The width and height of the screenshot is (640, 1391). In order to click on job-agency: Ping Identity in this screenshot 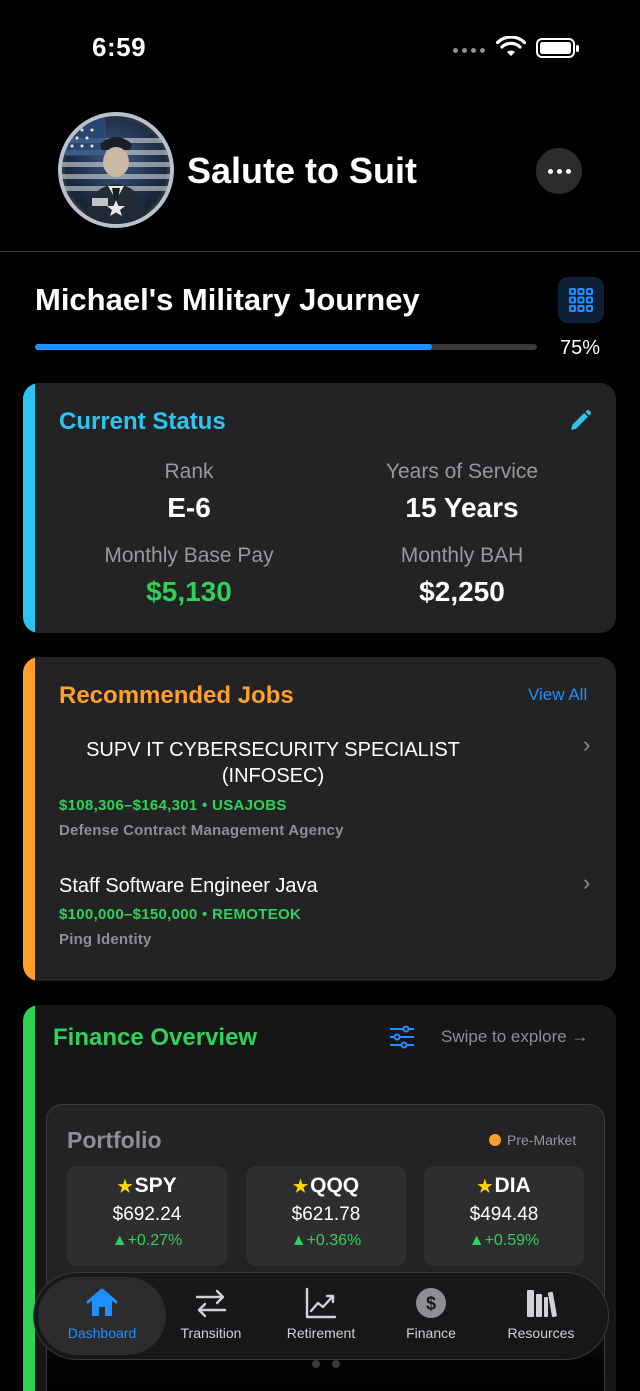, I will do `click(105, 939)`.